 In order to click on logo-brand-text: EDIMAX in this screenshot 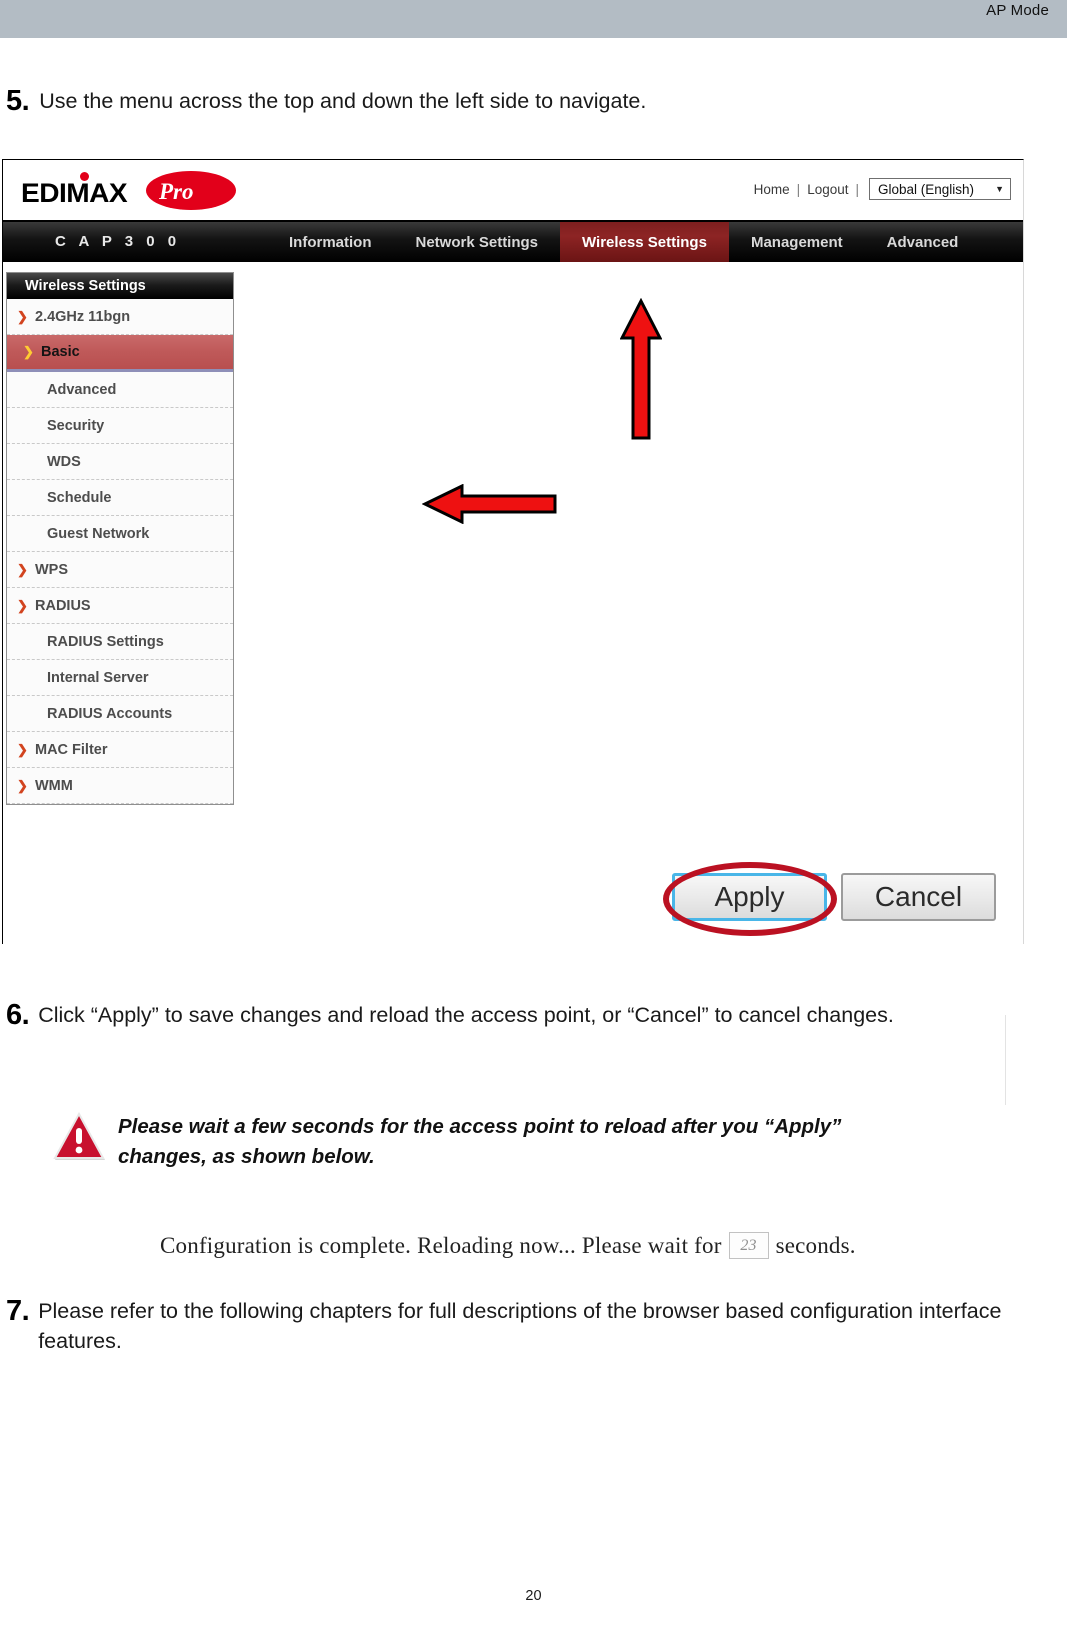, I will do `click(74, 193)`.